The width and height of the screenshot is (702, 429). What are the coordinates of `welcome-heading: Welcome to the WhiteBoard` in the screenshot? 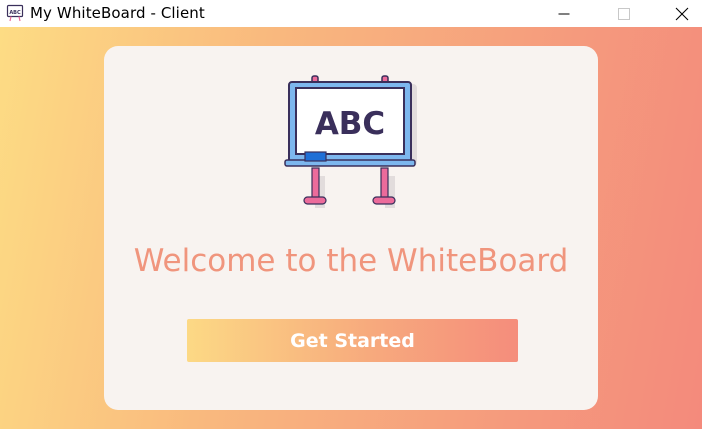 It's located at (351, 261).